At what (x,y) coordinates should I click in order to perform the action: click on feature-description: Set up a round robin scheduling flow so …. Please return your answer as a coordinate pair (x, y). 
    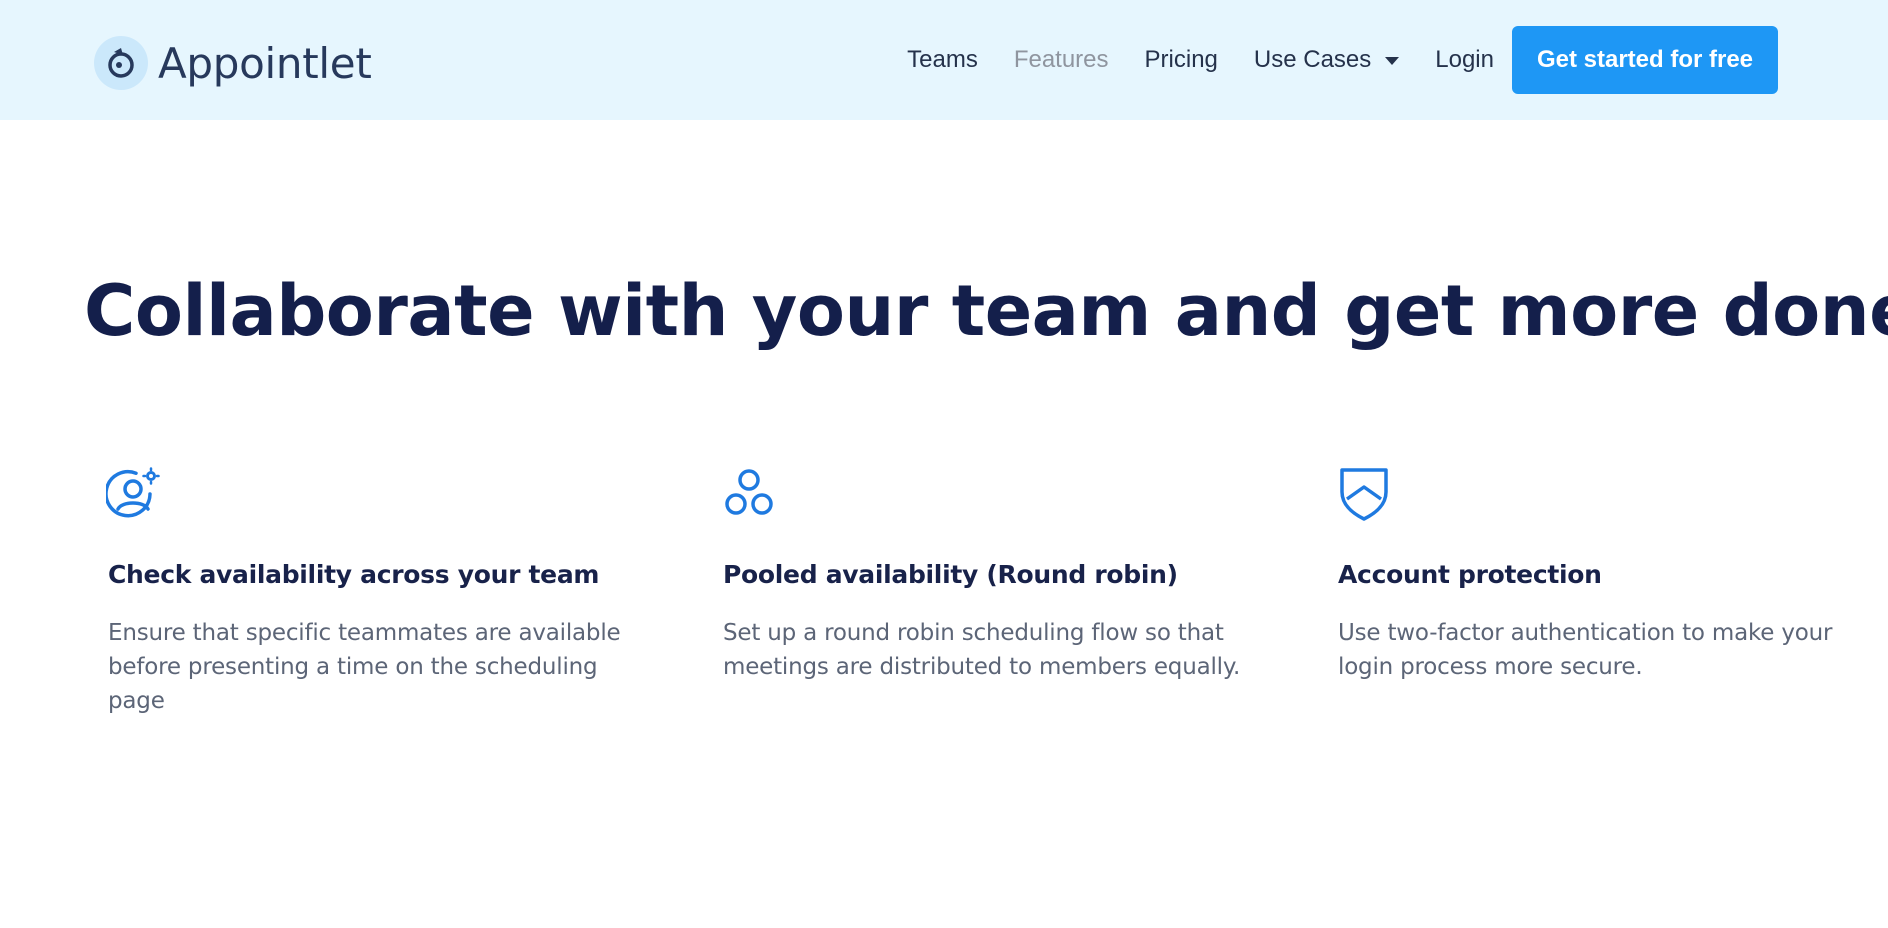
    Looking at the image, I should click on (982, 650).